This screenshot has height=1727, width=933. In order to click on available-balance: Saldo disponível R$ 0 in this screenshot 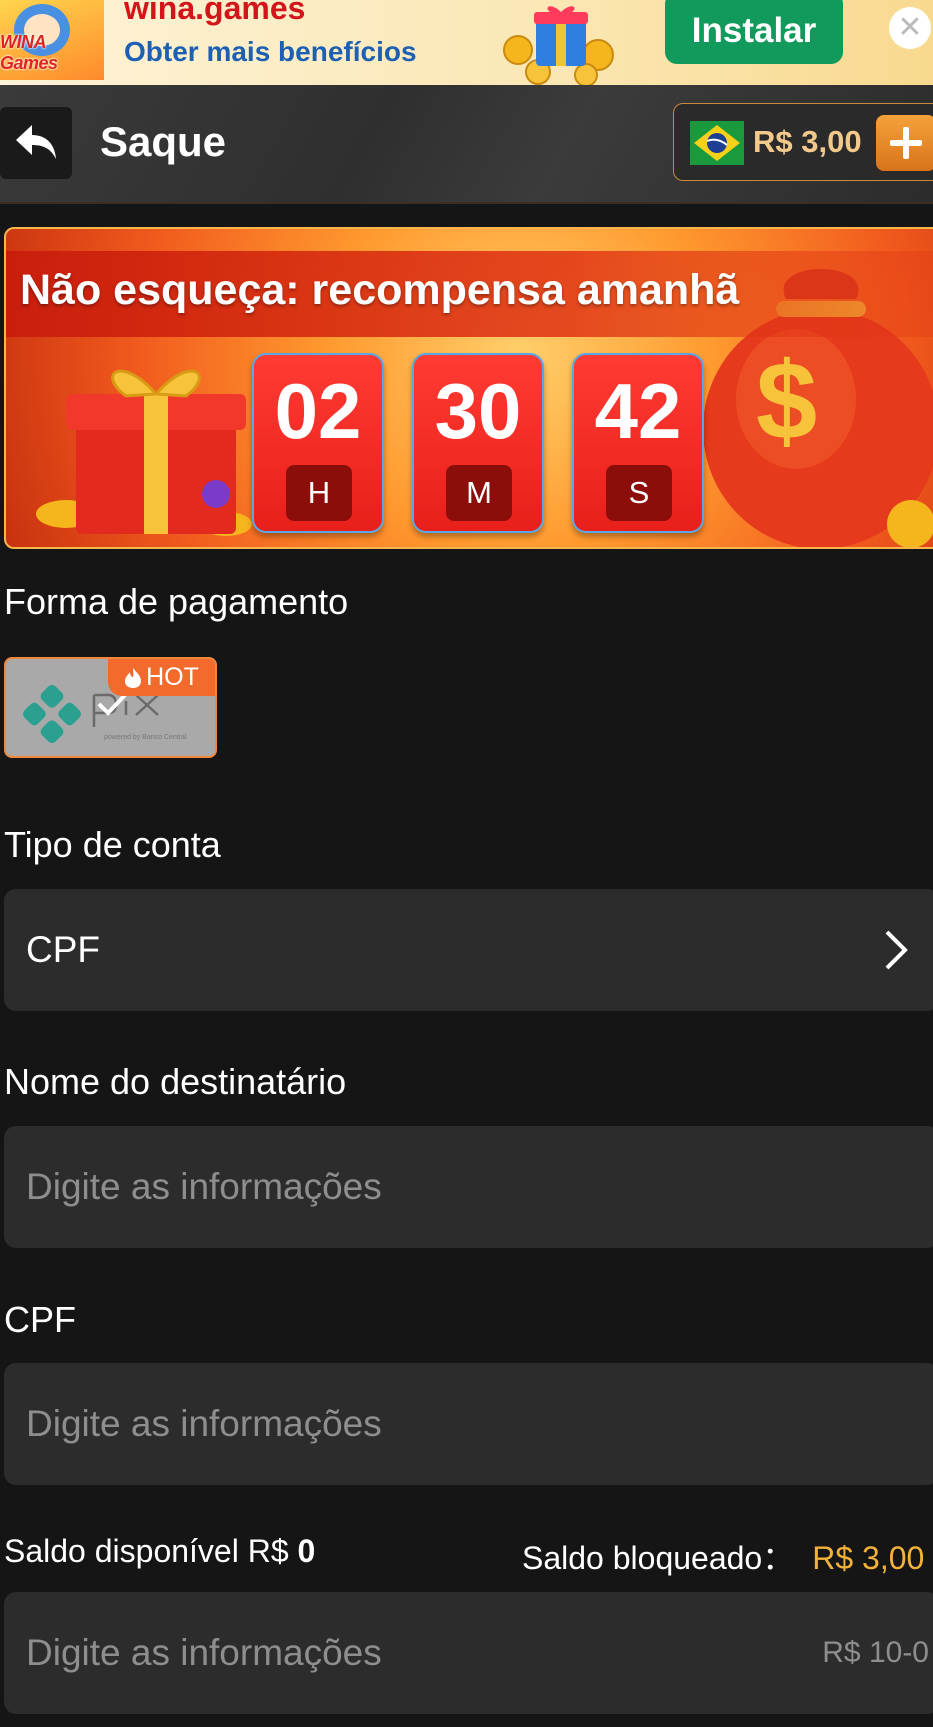, I will do `click(159, 1551)`.